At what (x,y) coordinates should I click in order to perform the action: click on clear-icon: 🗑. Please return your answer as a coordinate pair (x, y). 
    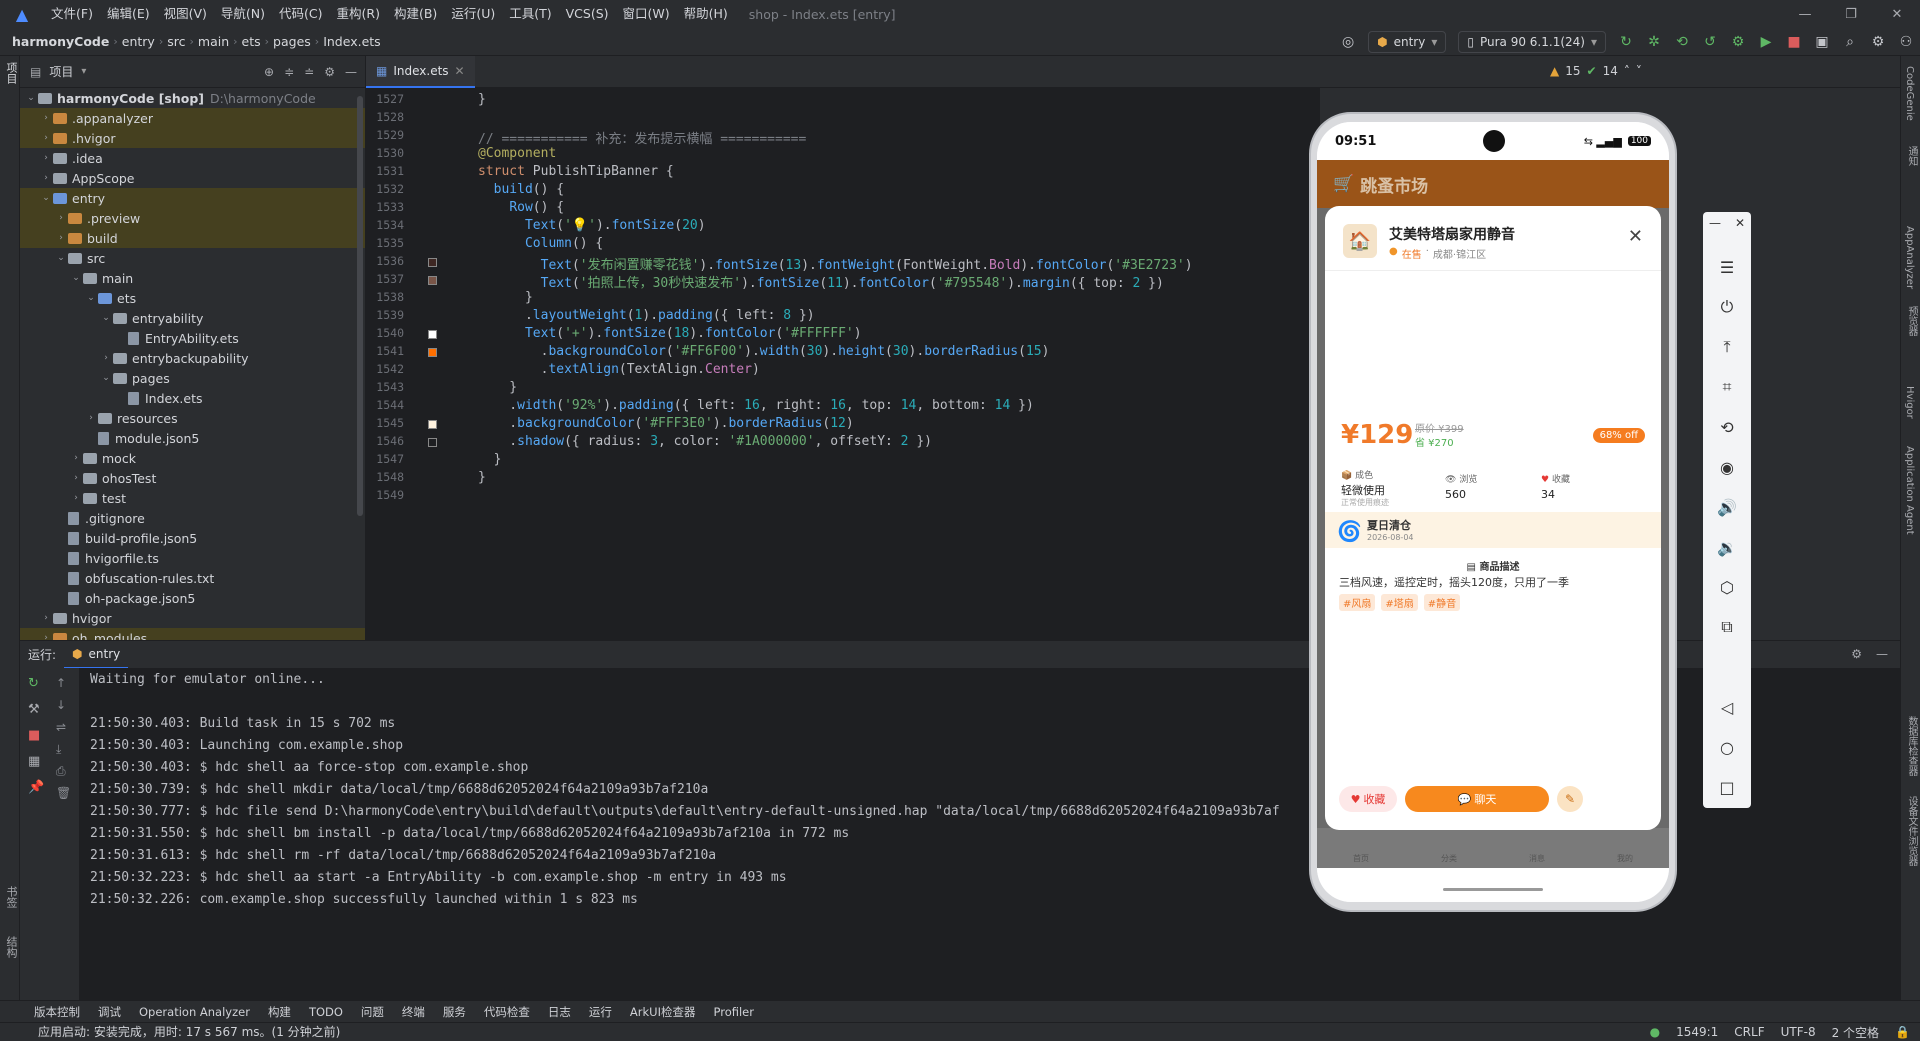
    Looking at the image, I should click on (63, 793).